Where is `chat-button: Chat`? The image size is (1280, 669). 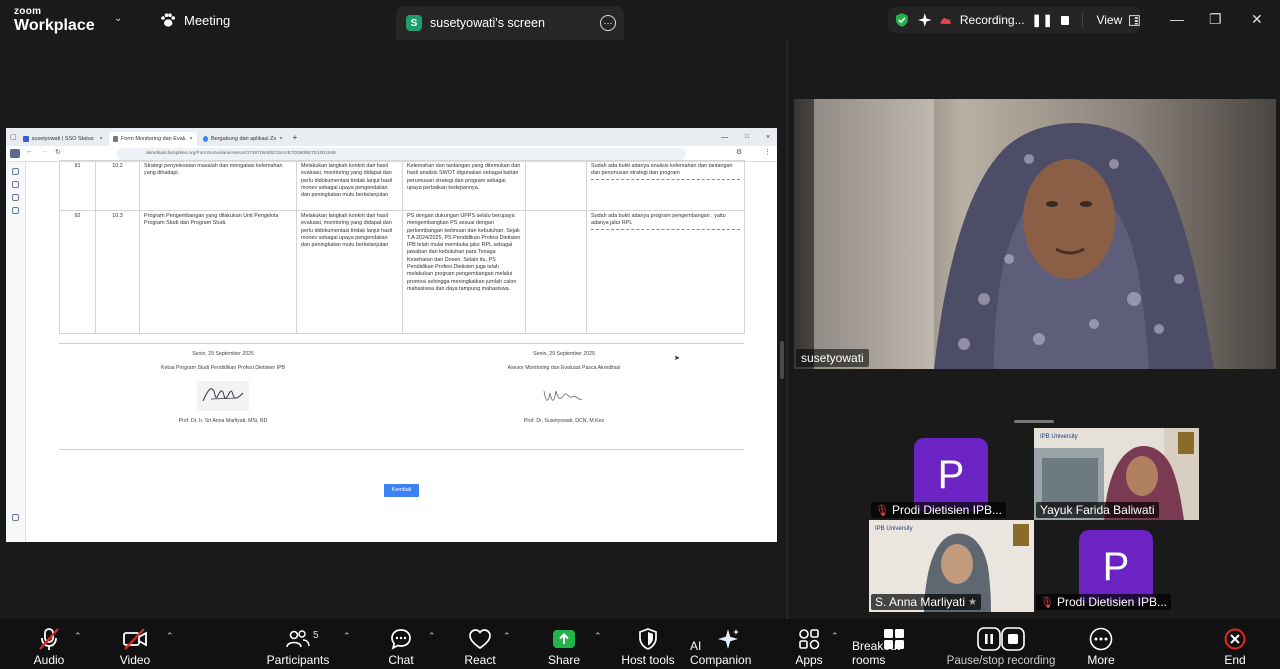
chat-button: Chat is located at coordinates (401, 644).